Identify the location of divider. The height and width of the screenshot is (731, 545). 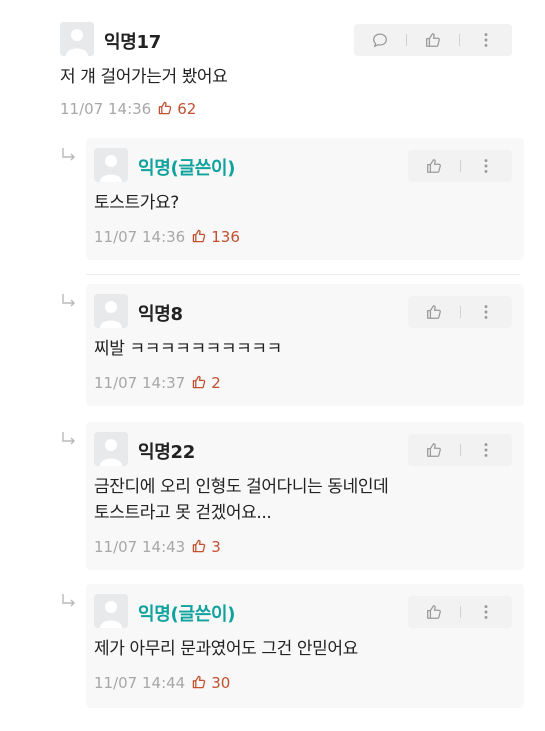
(303, 274).